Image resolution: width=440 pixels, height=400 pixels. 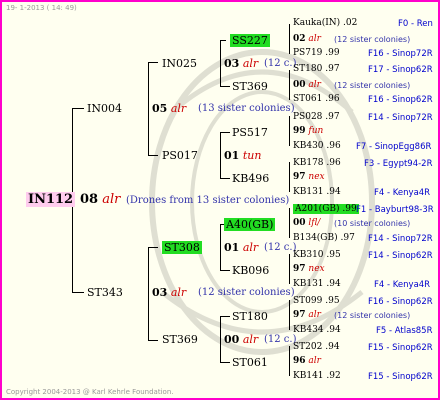 What do you see at coordinates (317, 284) in the screenshot?
I see `gen4-row-17: KB131 .94` at bounding box center [317, 284].